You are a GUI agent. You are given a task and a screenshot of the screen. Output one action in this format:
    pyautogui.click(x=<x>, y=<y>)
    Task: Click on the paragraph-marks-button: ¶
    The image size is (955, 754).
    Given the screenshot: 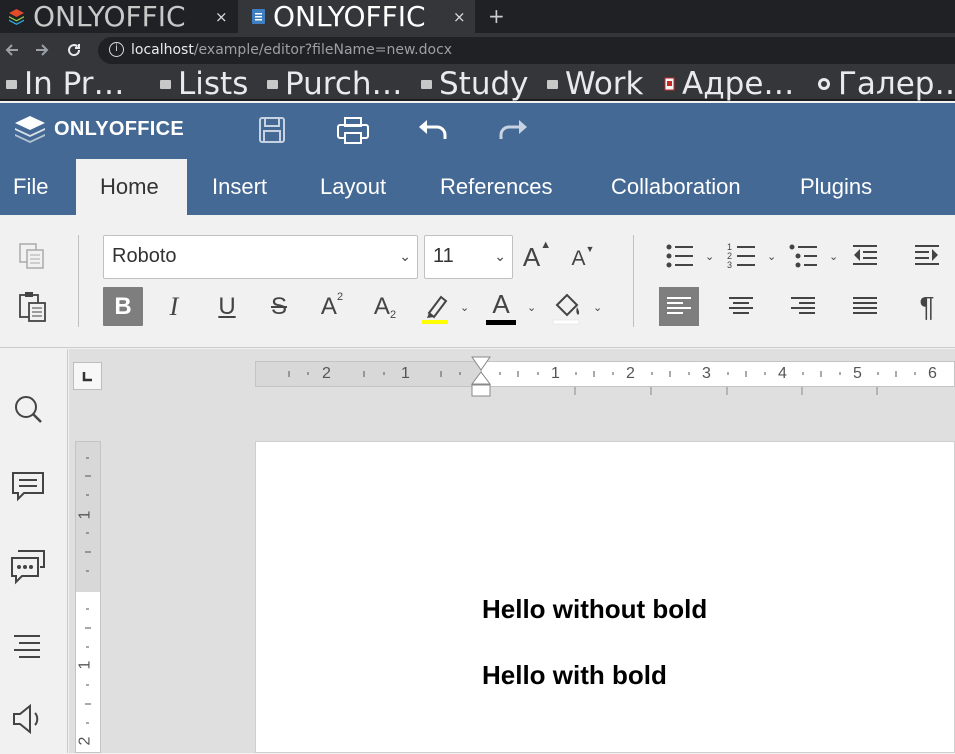 What is the action you would take?
    pyautogui.click(x=927, y=306)
    